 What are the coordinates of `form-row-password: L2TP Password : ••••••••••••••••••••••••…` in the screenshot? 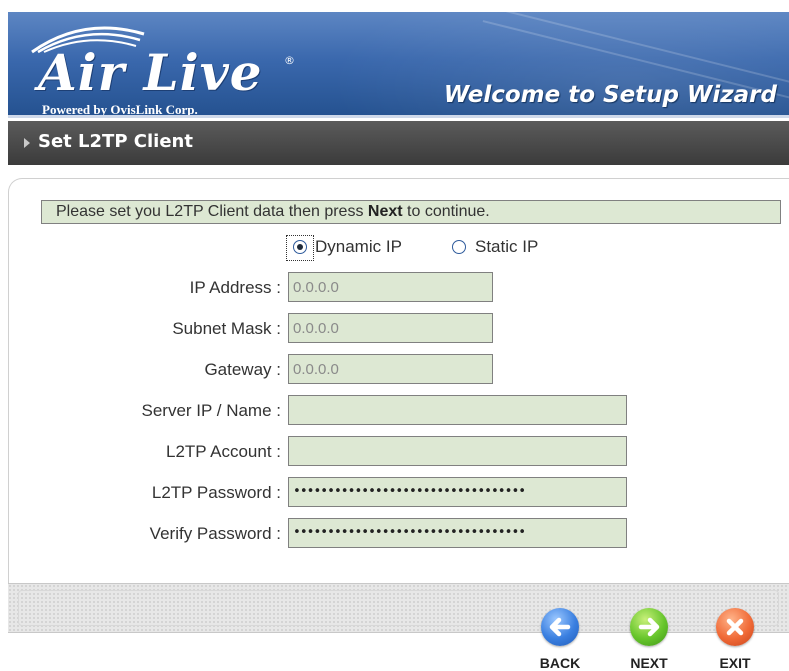 It's located at (394, 492).